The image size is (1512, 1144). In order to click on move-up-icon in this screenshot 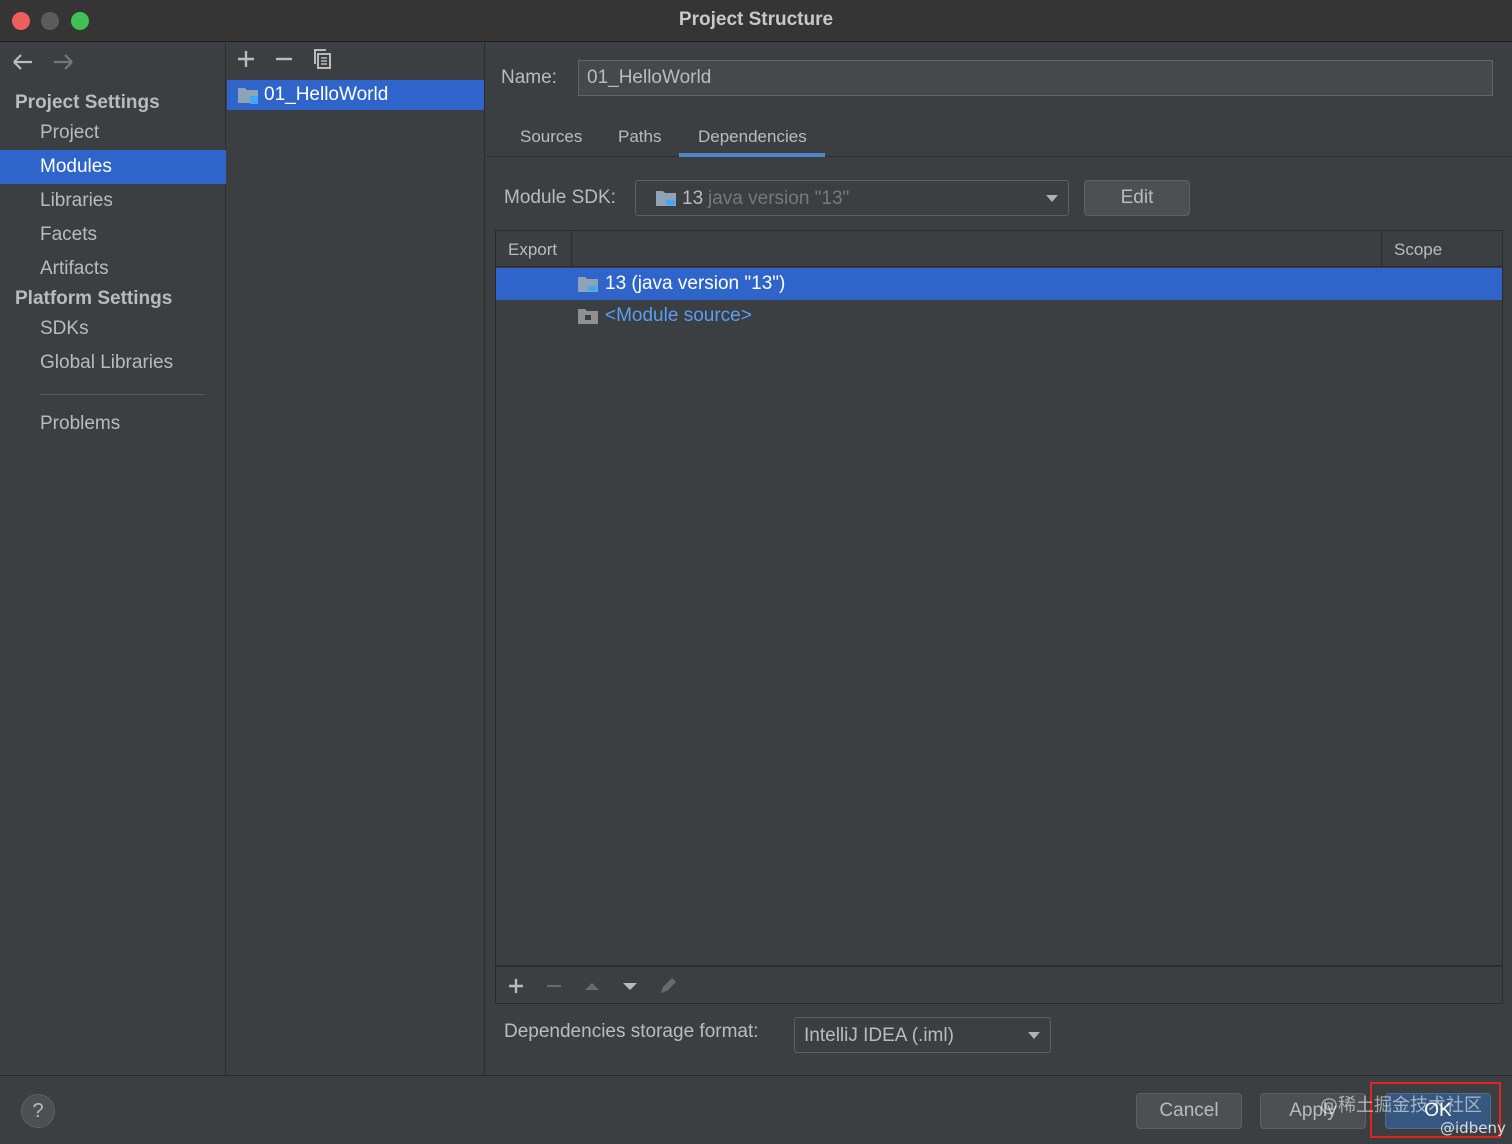, I will do `click(592, 986)`.